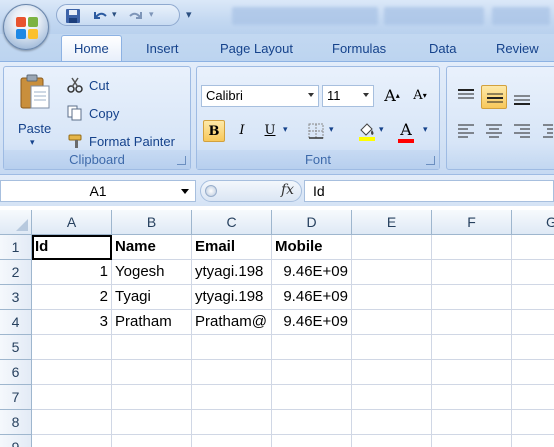  Describe the element at coordinates (392, 441) in the screenshot. I see `cell-e9` at that location.